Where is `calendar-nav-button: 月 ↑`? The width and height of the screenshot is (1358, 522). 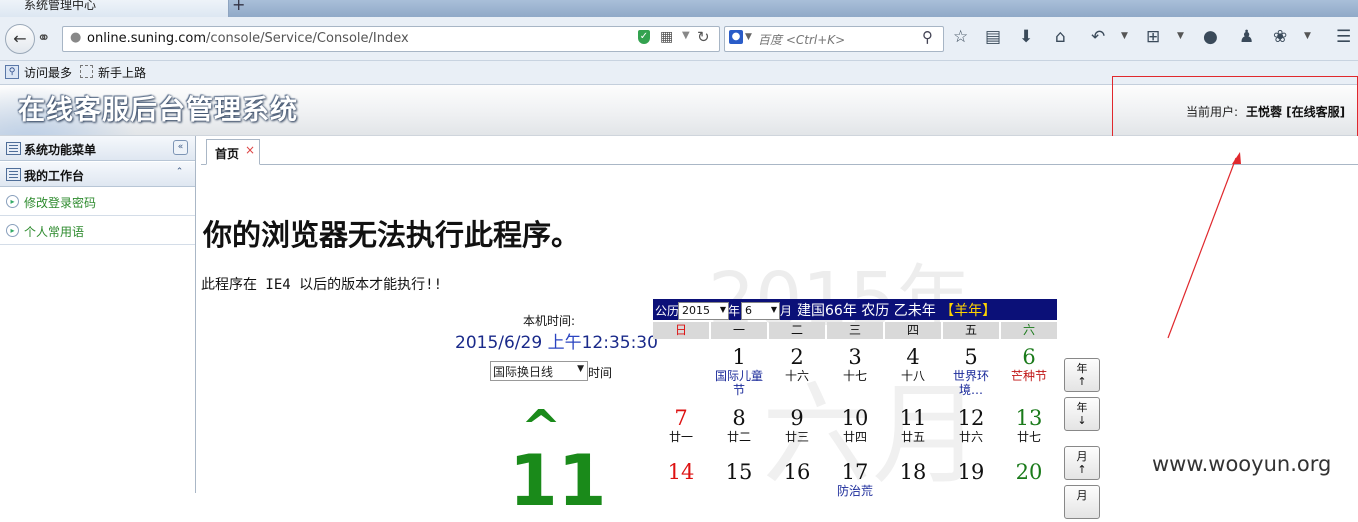
calendar-nav-button: 月 ↑ is located at coordinates (1082, 463).